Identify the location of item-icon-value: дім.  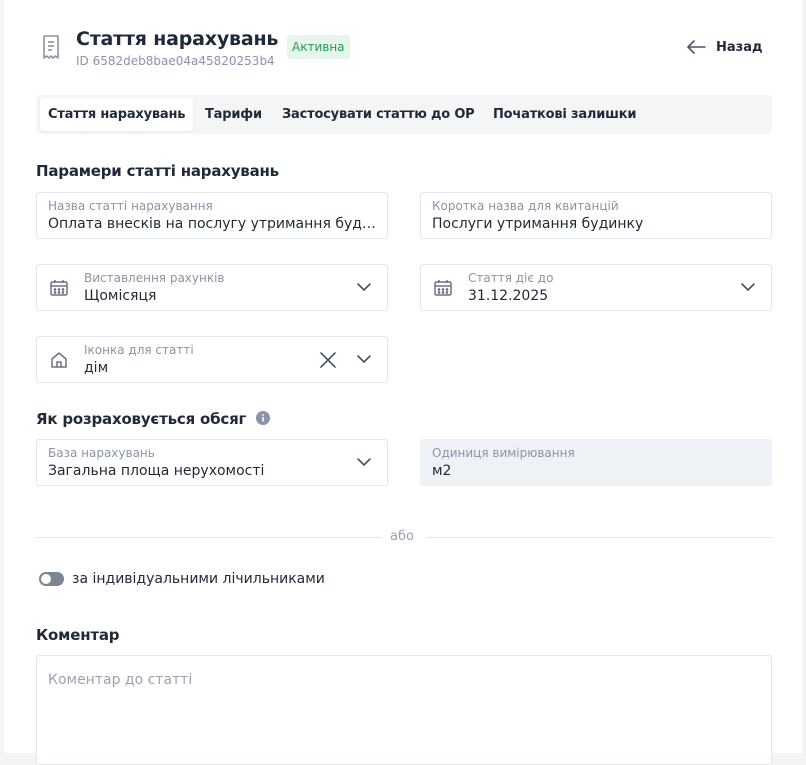
(96, 368).